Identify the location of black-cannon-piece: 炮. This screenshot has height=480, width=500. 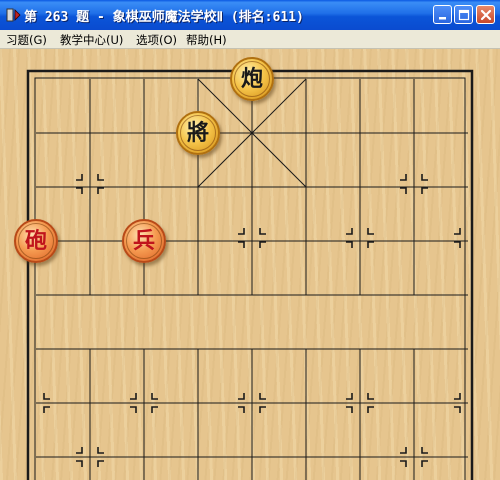
(252, 79).